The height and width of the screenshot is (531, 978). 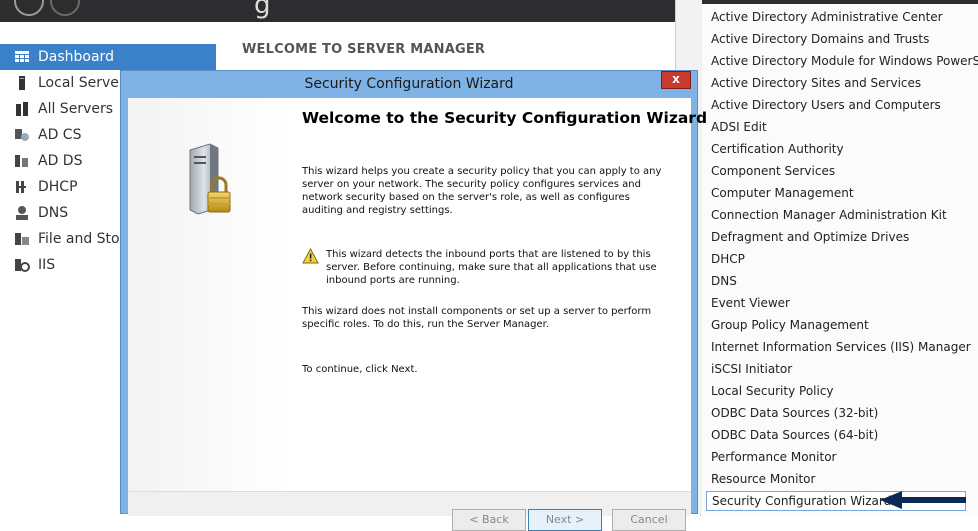 I want to click on dhcp-icon, so click(x=22, y=187).